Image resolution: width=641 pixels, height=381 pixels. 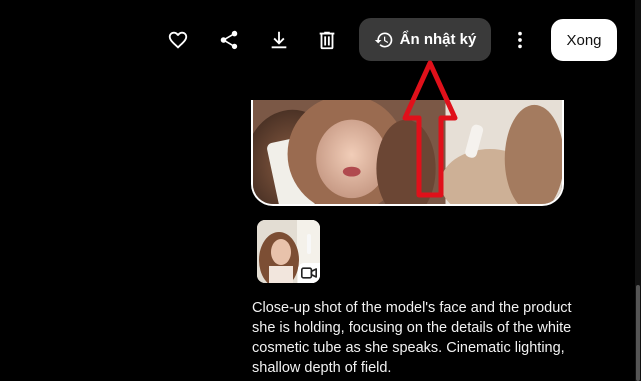 I want to click on share-icon, so click(x=229, y=40).